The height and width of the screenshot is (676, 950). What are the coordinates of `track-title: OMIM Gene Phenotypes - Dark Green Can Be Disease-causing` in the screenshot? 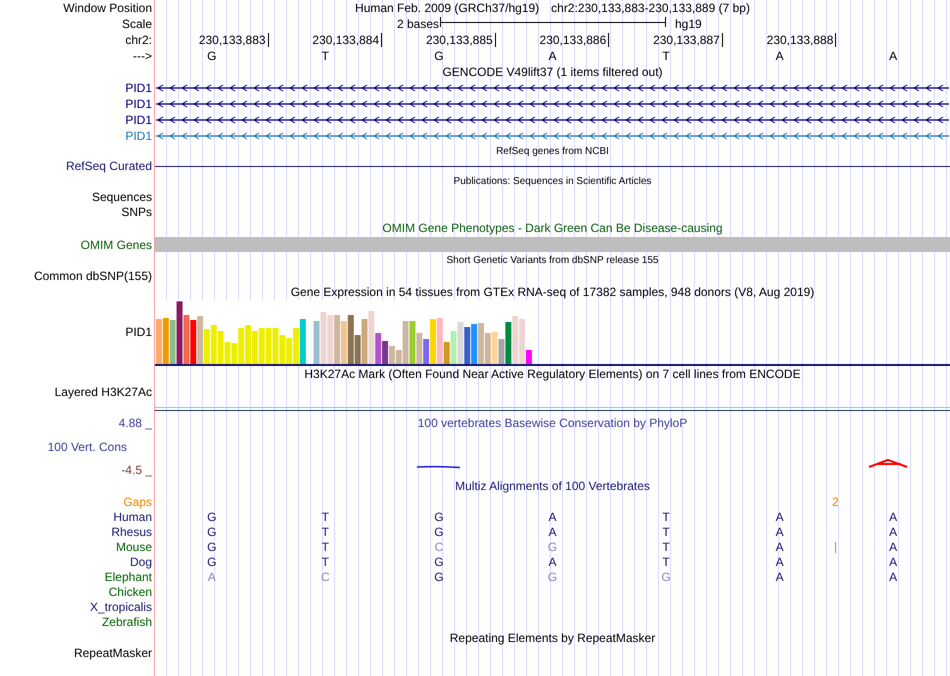 It's located at (552, 228).